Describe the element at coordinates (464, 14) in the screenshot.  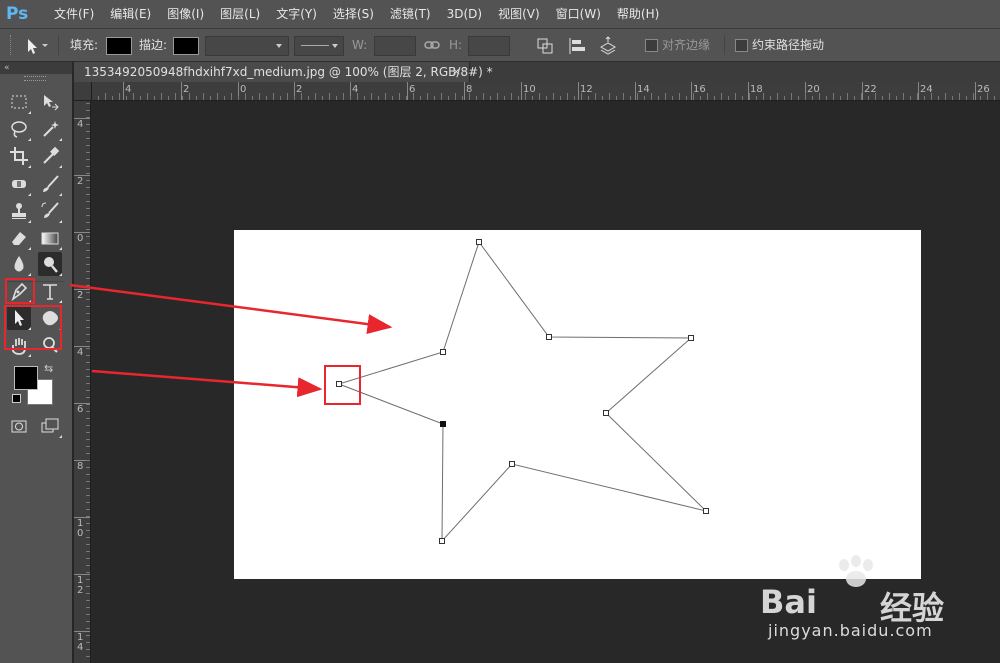
I see `menu-item: 3D(D)` at that location.